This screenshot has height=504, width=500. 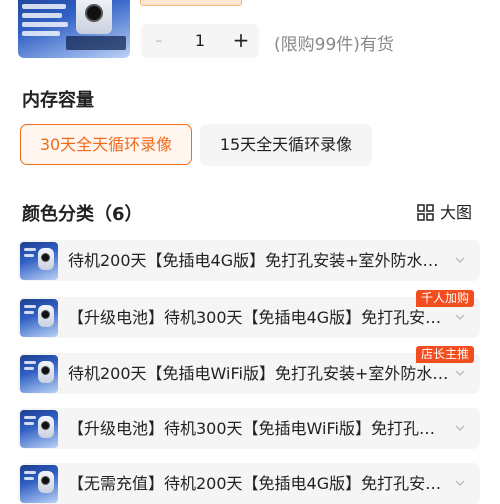 What do you see at coordinates (286, 145) in the screenshot?
I see `capacity-option-15-days: 15天全天循环录像` at bounding box center [286, 145].